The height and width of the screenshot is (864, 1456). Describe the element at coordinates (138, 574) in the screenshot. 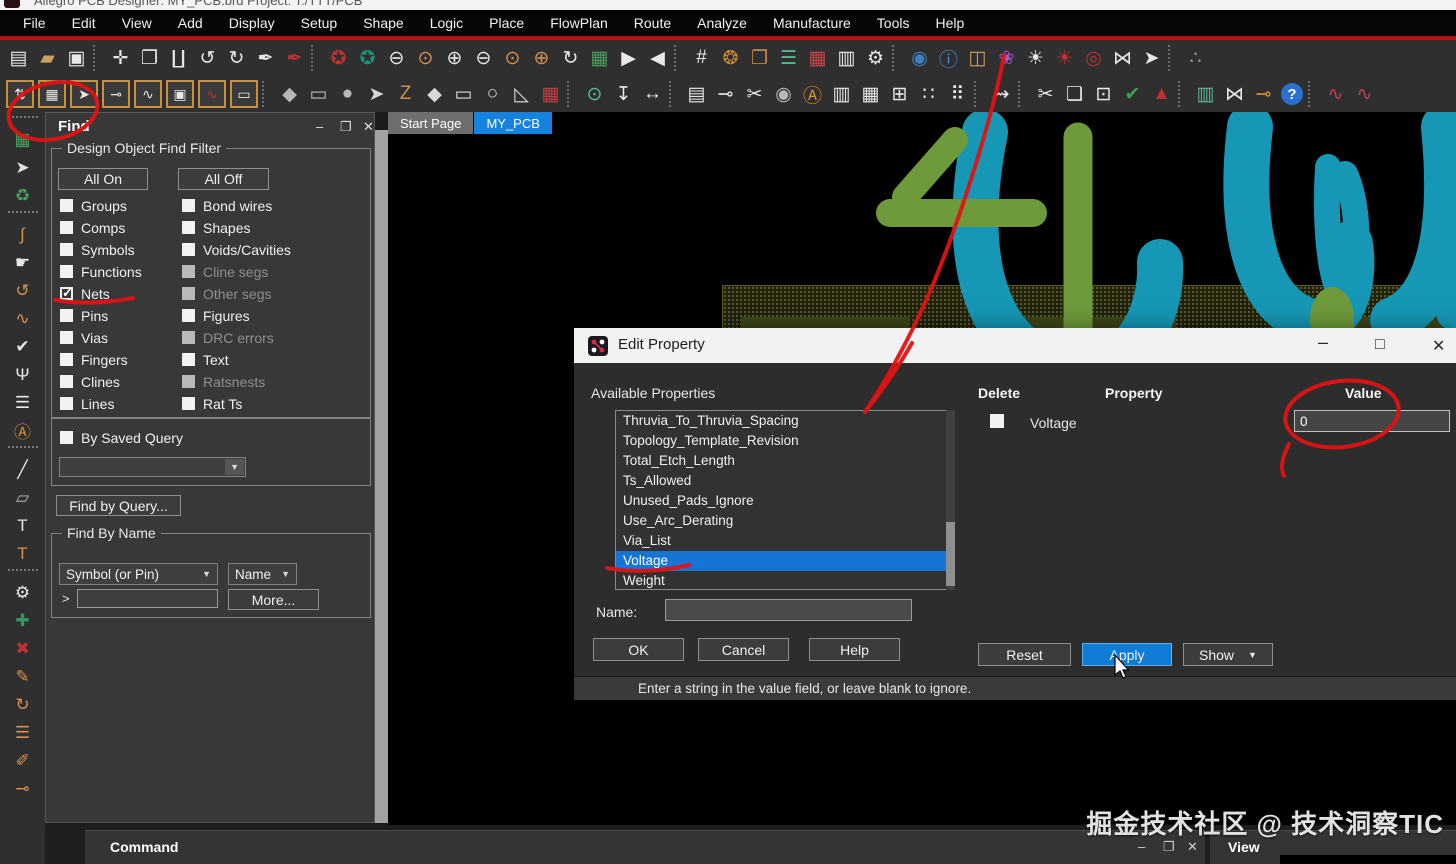

I see `find-by-name-type-dropdown: Symbol (or Pin) ▼` at that location.